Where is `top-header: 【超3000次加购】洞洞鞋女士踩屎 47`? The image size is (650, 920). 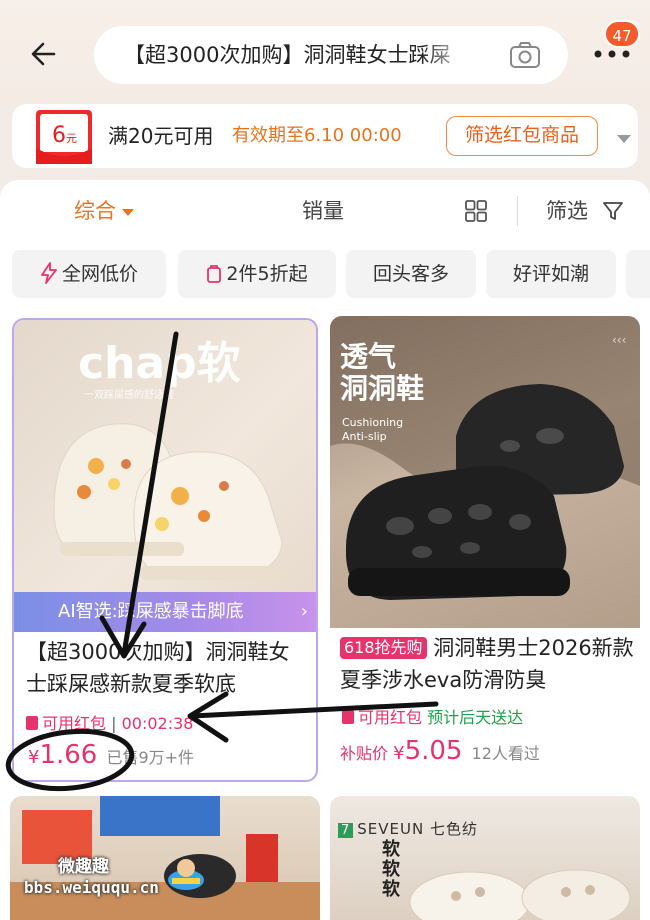 top-header: 【超3000次加购】洞洞鞋女士踩屎 47 is located at coordinates (325, 54).